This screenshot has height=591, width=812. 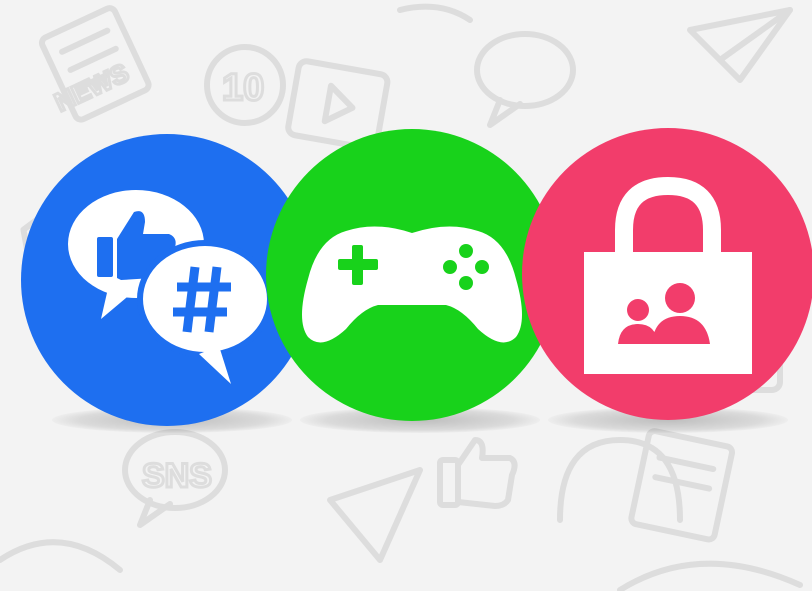 I want to click on doodle-text-10: 10, so click(x=243, y=88).